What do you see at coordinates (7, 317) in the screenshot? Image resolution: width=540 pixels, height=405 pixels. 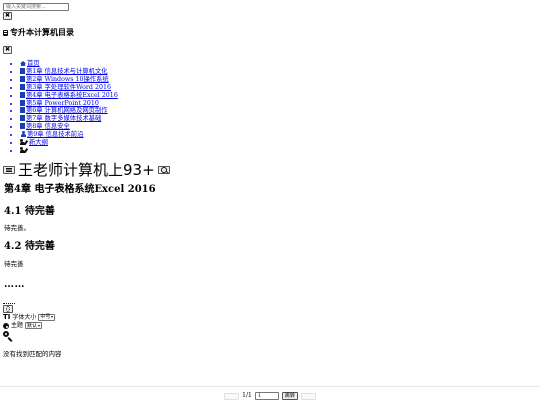 I see `font-size-icon: TI` at bounding box center [7, 317].